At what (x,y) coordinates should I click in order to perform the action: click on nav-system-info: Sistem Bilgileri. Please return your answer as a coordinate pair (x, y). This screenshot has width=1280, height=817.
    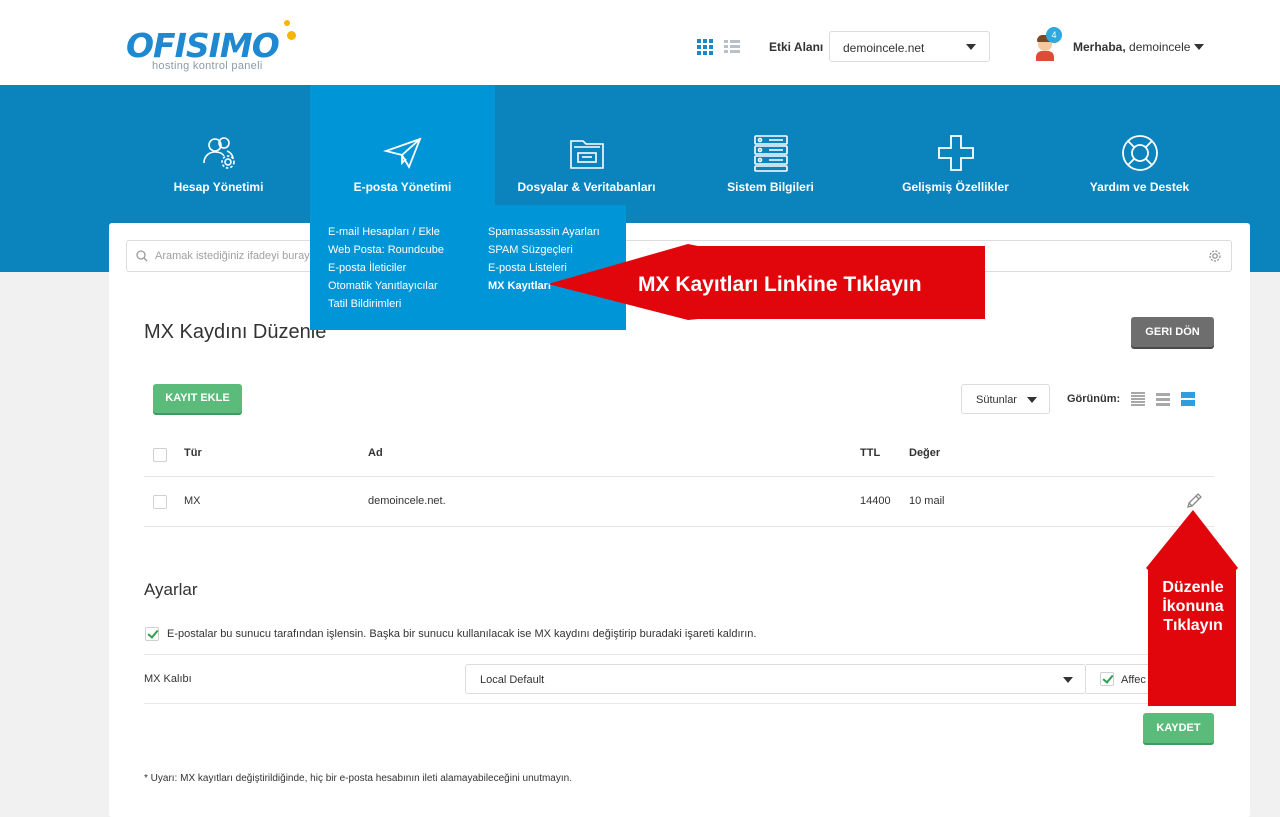
    Looking at the image, I should click on (770, 150).